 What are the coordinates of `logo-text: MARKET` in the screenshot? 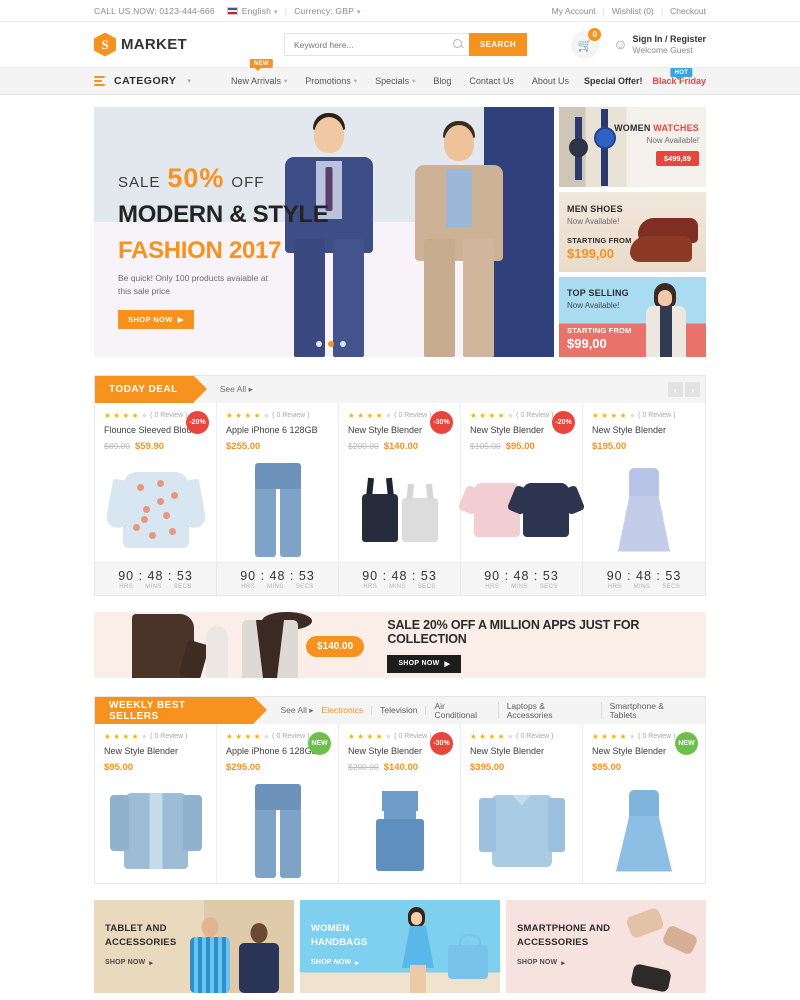 It's located at (154, 44).